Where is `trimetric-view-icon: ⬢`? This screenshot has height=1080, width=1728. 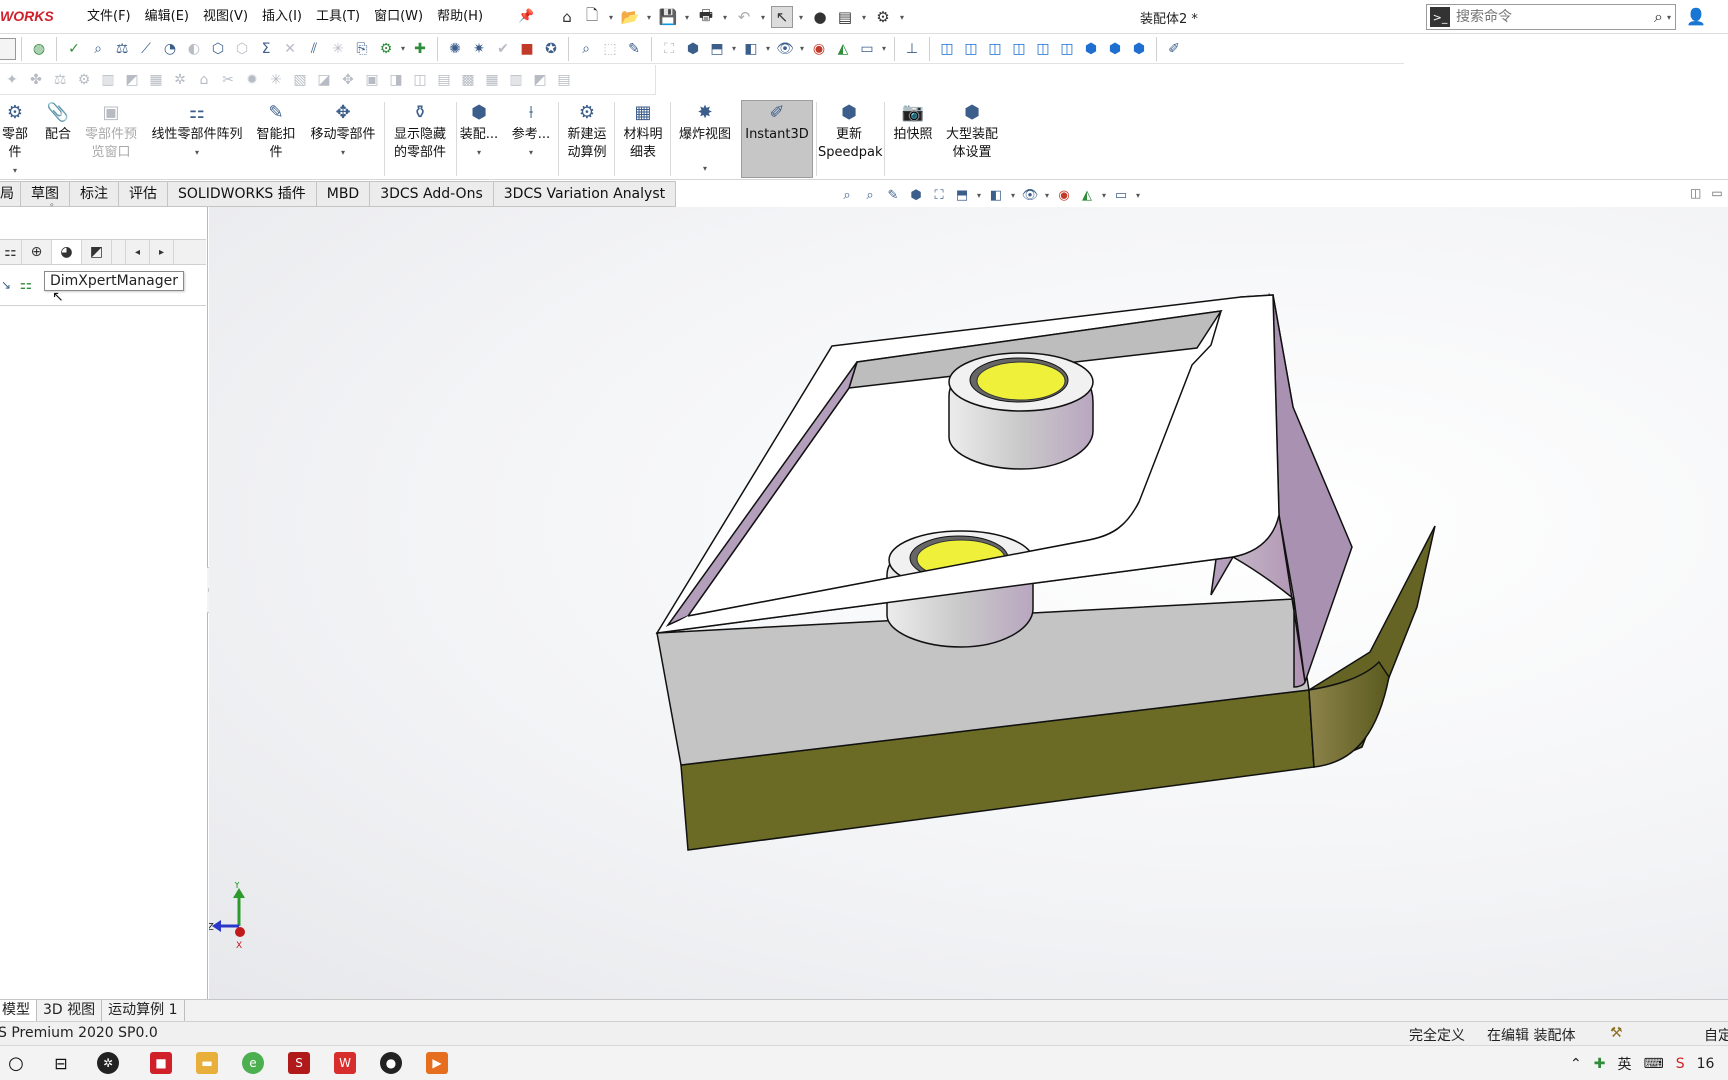 trimetric-view-icon: ⬢ is located at coordinates (1115, 49).